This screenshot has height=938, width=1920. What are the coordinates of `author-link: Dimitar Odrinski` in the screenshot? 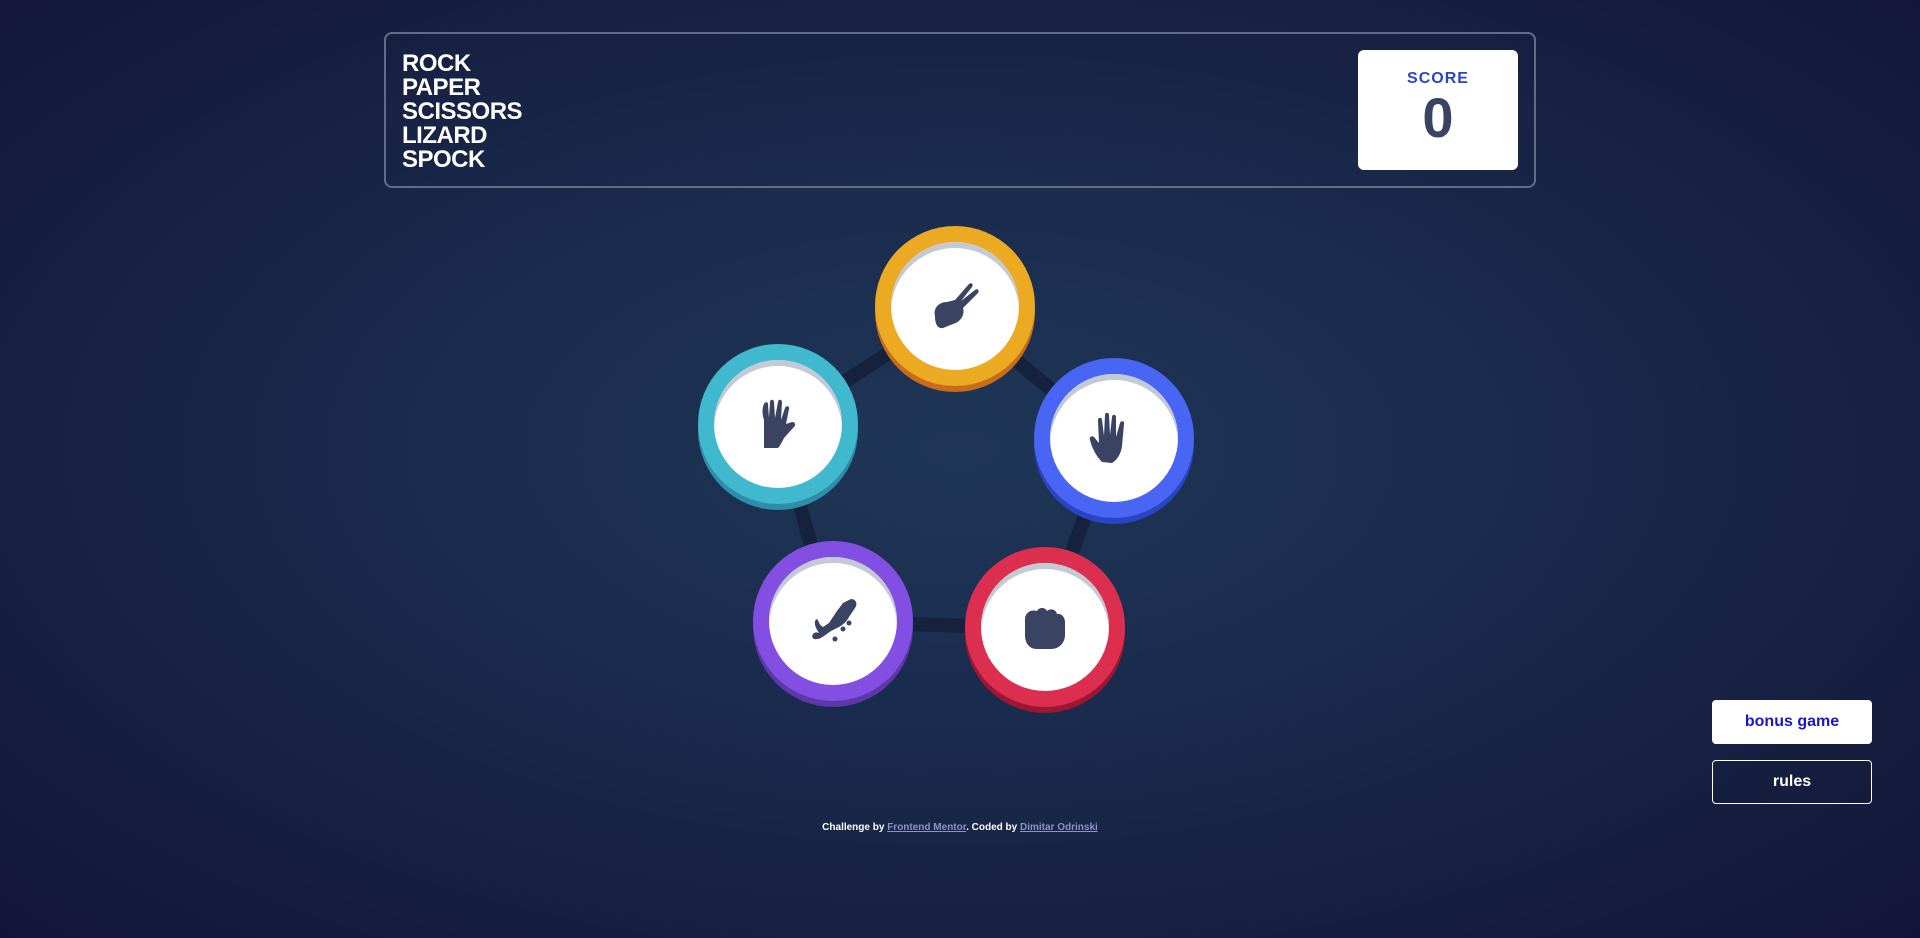 It's located at (1059, 827).